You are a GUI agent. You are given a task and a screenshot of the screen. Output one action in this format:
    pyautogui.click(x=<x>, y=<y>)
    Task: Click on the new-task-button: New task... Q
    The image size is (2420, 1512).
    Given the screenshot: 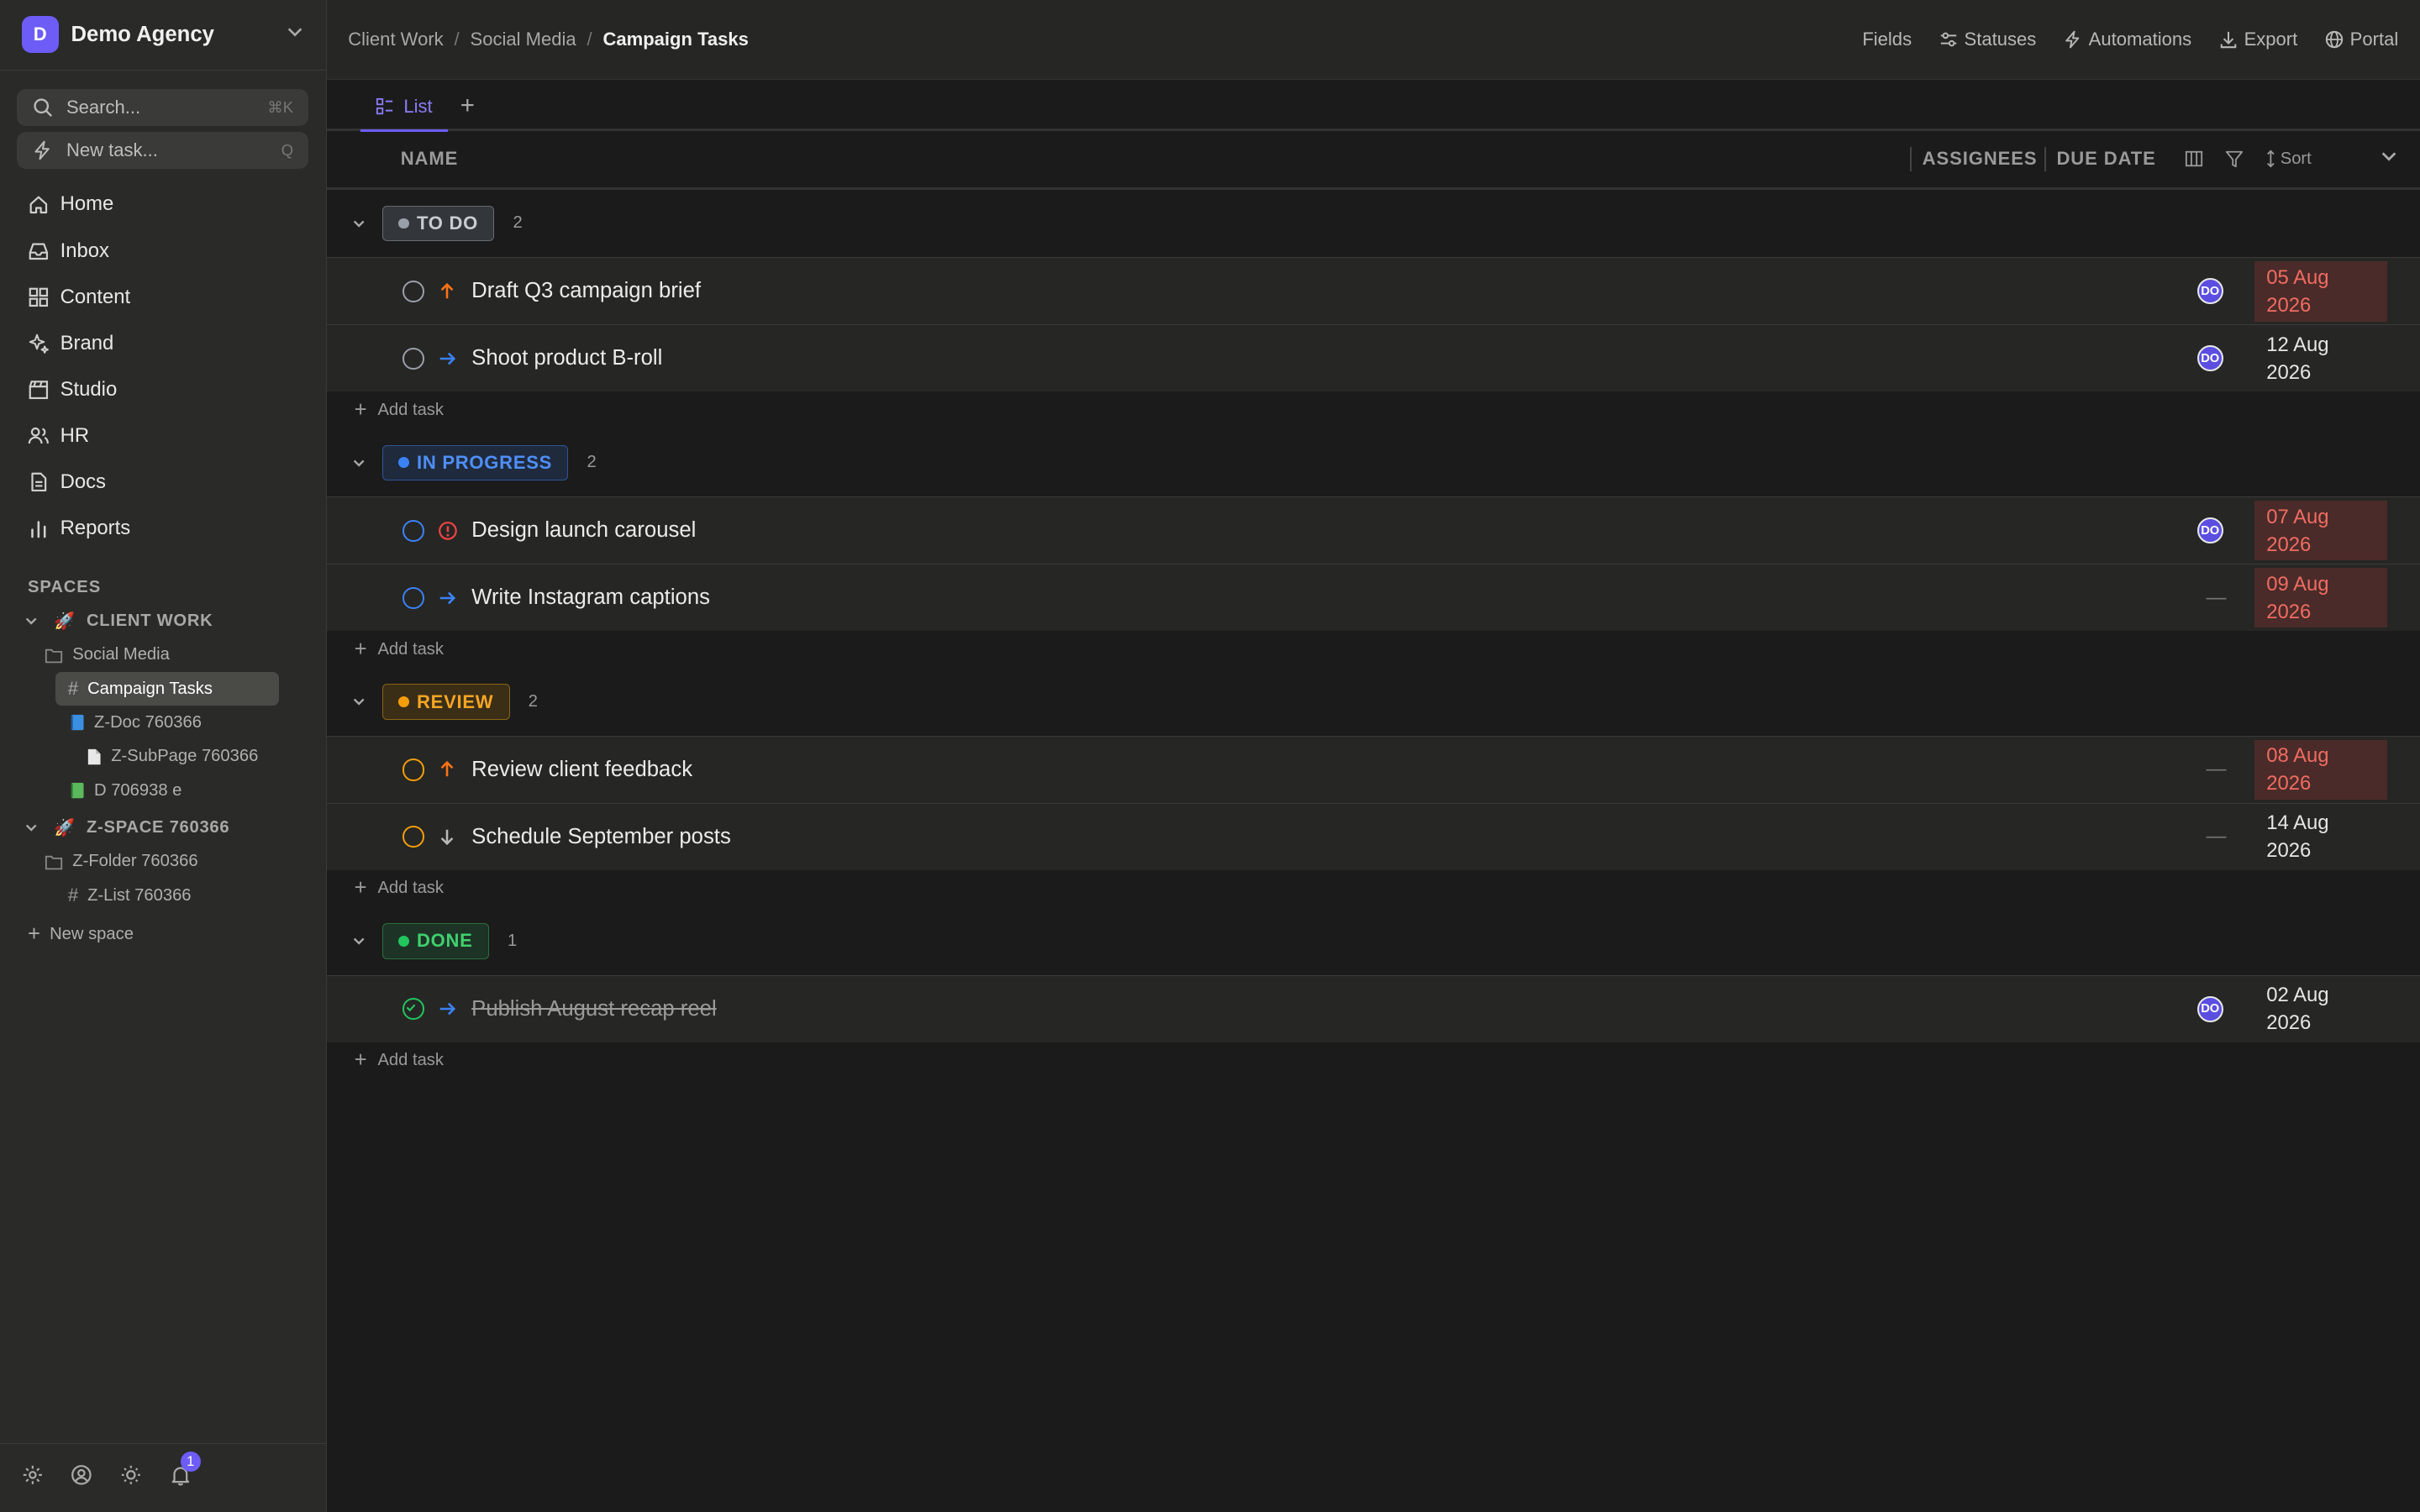 What is the action you would take?
    pyautogui.click(x=163, y=151)
    